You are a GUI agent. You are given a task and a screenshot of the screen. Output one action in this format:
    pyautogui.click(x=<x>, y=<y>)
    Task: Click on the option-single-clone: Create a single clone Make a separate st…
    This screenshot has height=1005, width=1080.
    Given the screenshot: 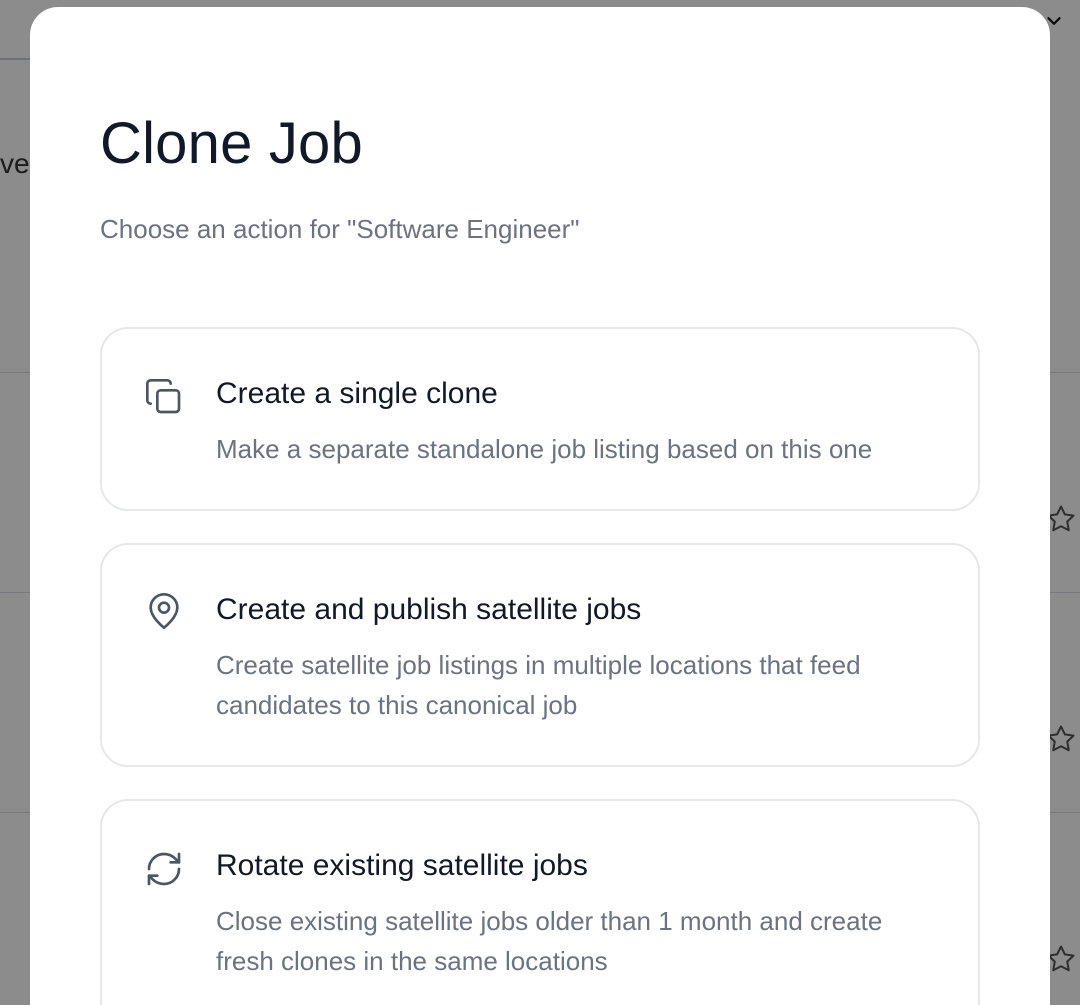 What is the action you would take?
    pyautogui.click(x=540, y=419)
    